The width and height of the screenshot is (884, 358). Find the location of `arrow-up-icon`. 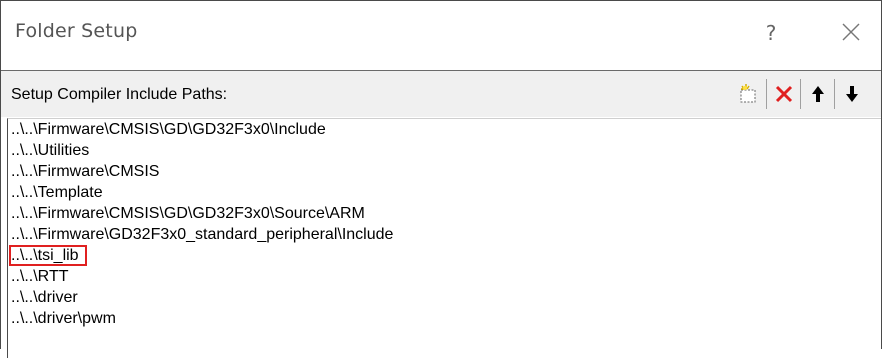

arrow-up-icon is located at coordinates (817, 94).